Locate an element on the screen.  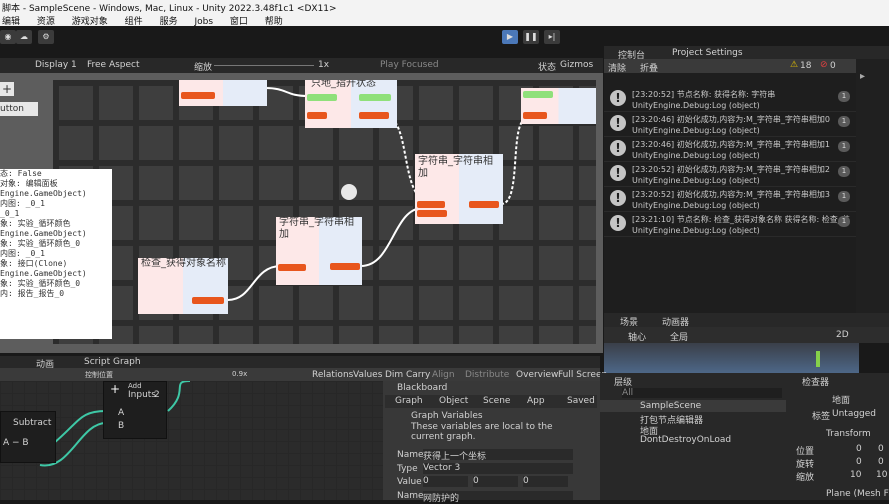
cloud-icon: ☁ is located at coordinates (24, 37).